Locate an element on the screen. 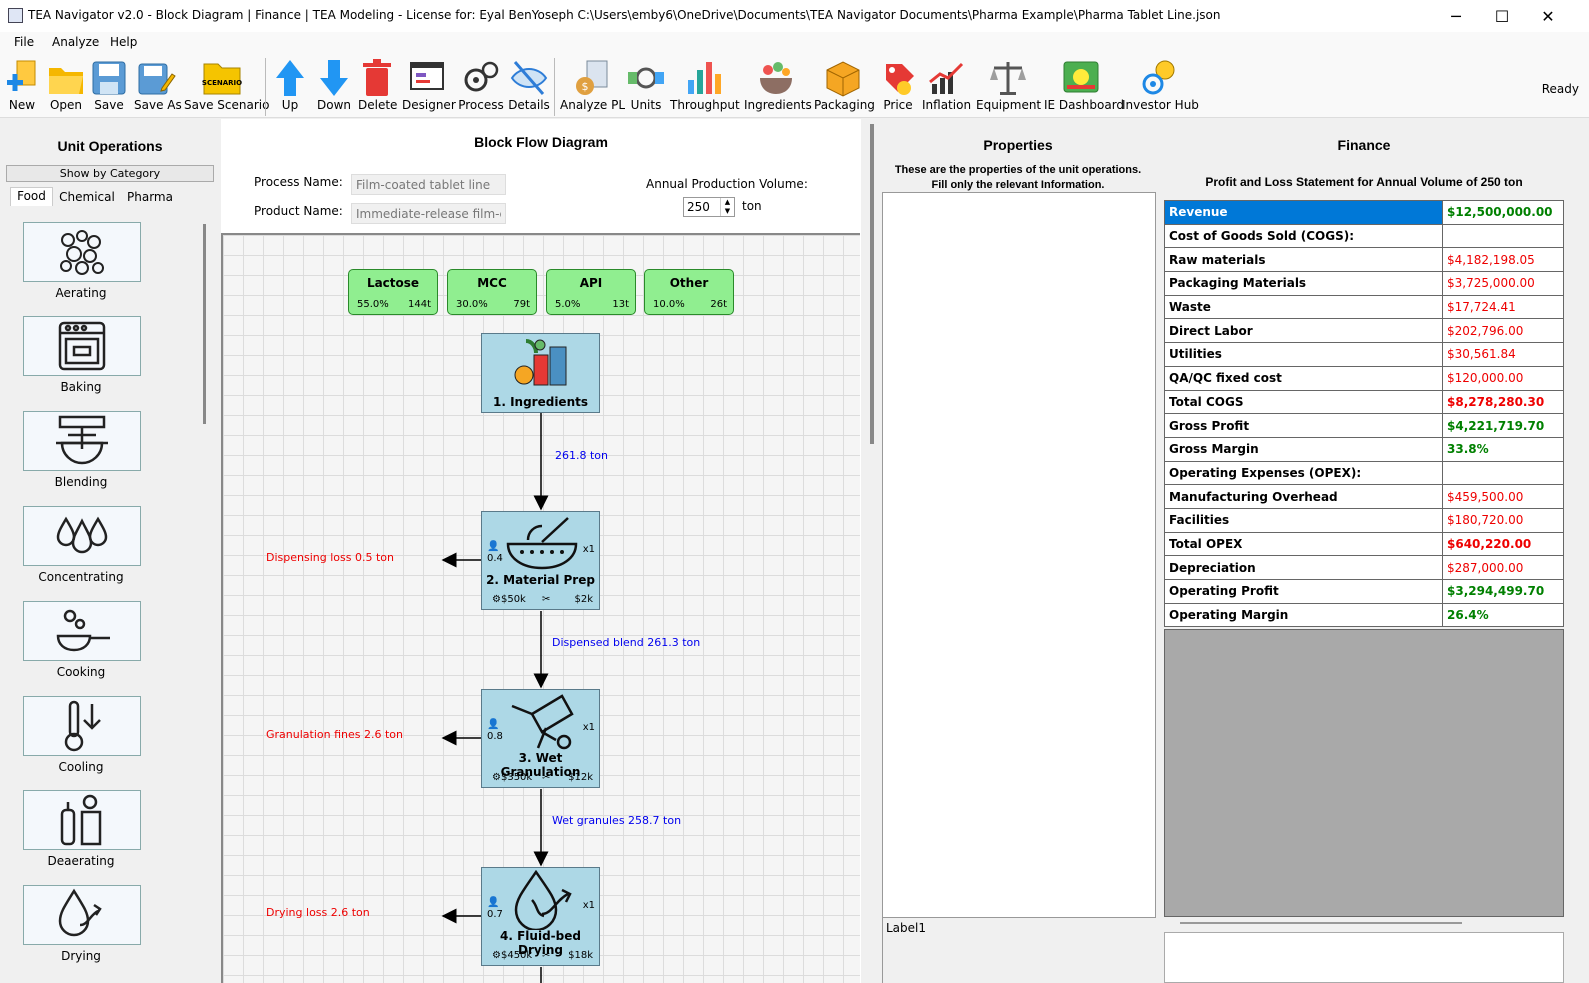  unit-op-label: Concentrating is located at coordinates (81, 577).